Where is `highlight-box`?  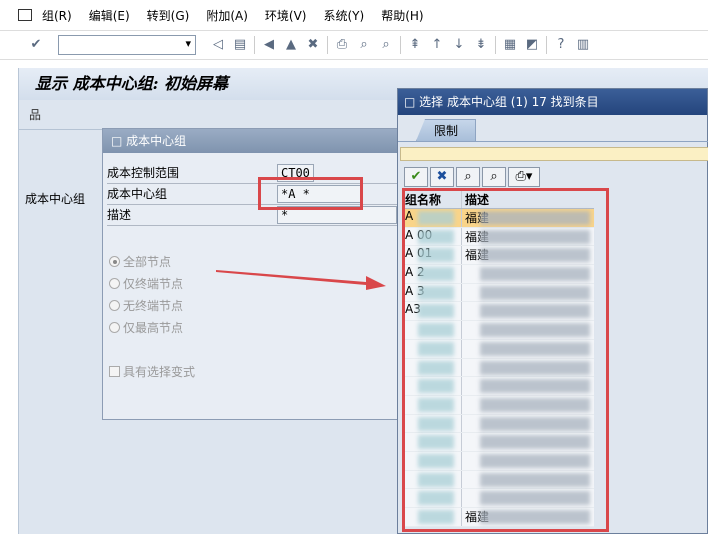
highlight-box is located at coordinates (310, 193).